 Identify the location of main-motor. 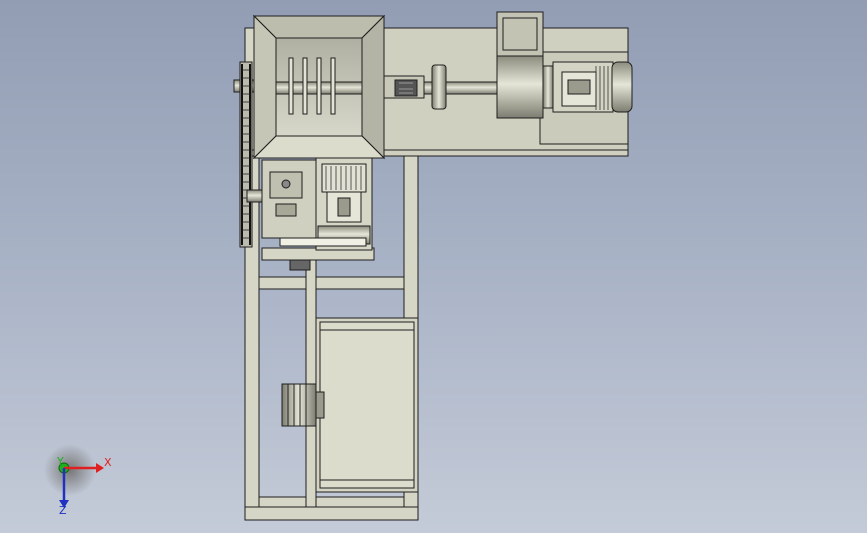
(592, 87).